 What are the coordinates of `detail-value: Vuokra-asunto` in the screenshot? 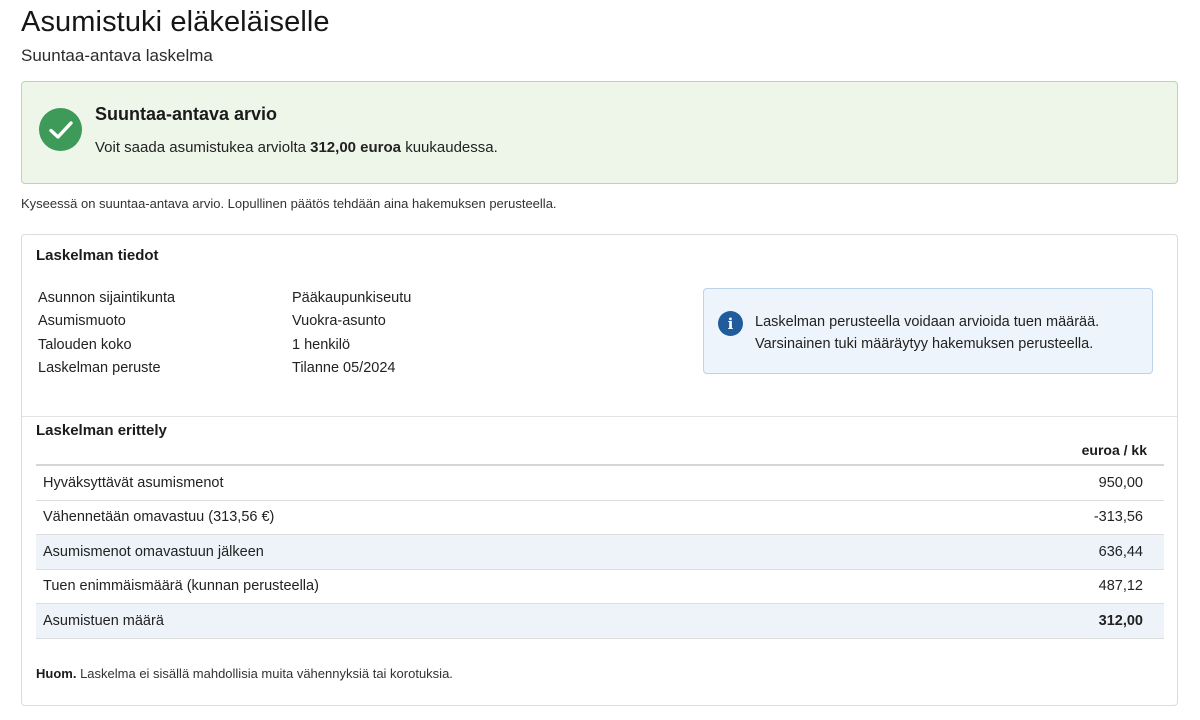 It's located at (339, 321).